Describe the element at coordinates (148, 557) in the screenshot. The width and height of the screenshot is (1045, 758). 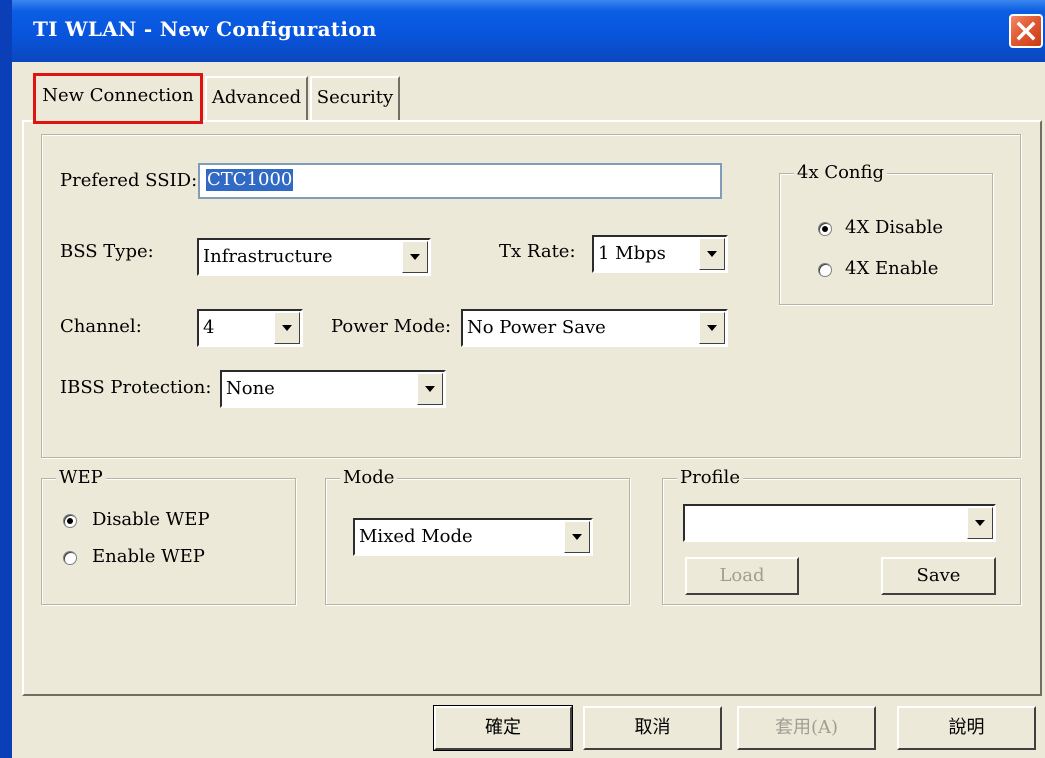
I see `radio-enable-wep-label: Enable WEP` at that location.